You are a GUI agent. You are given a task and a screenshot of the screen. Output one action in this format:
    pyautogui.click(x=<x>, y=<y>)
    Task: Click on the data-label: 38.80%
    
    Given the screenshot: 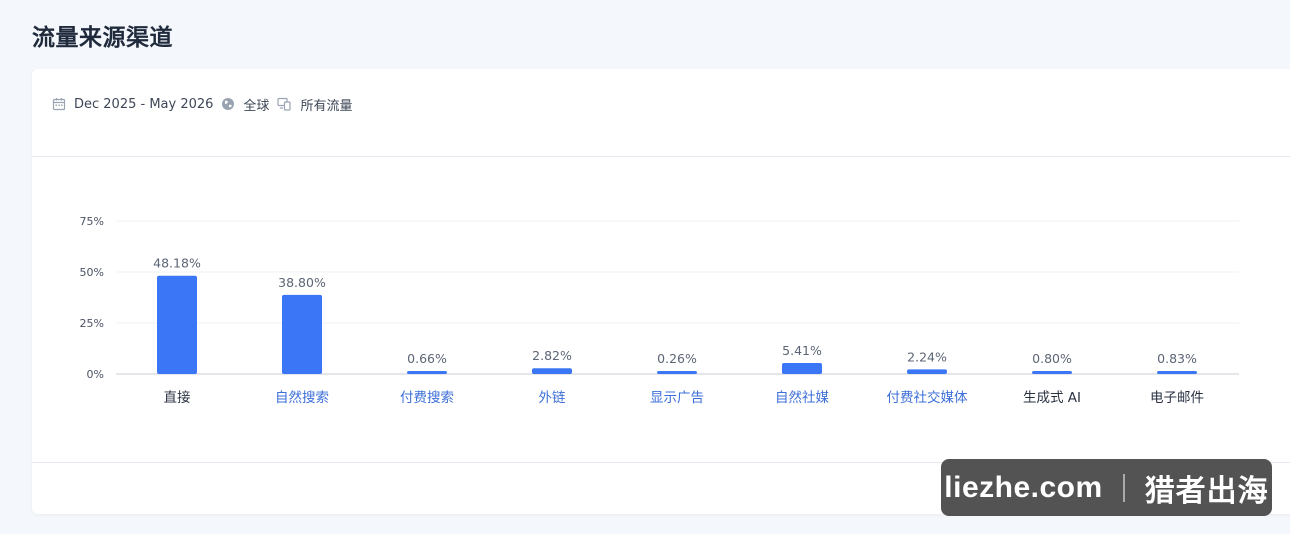 What is the action you would take?
    pyautogui.click(x=302, y=282)
    